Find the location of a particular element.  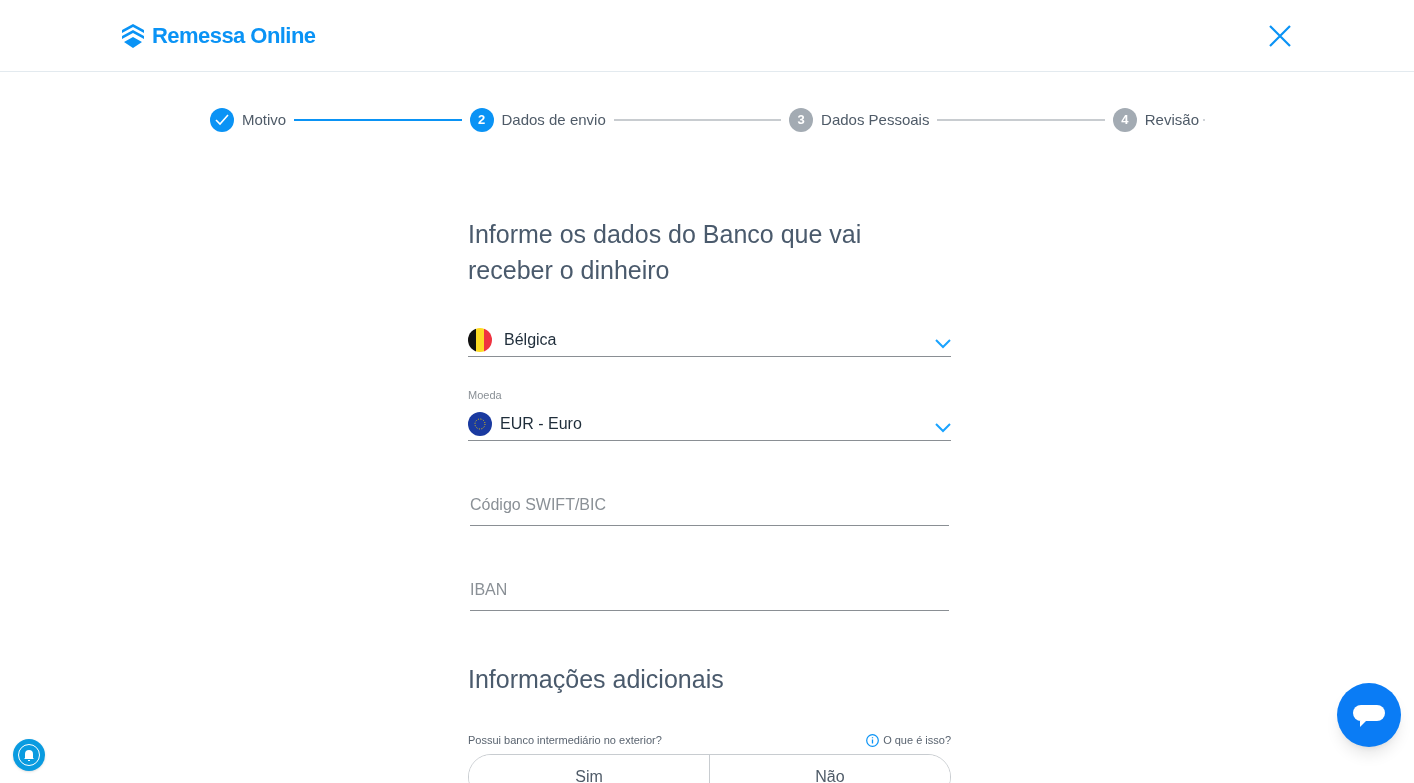

bell-icon is located at coordinates (29, 755).